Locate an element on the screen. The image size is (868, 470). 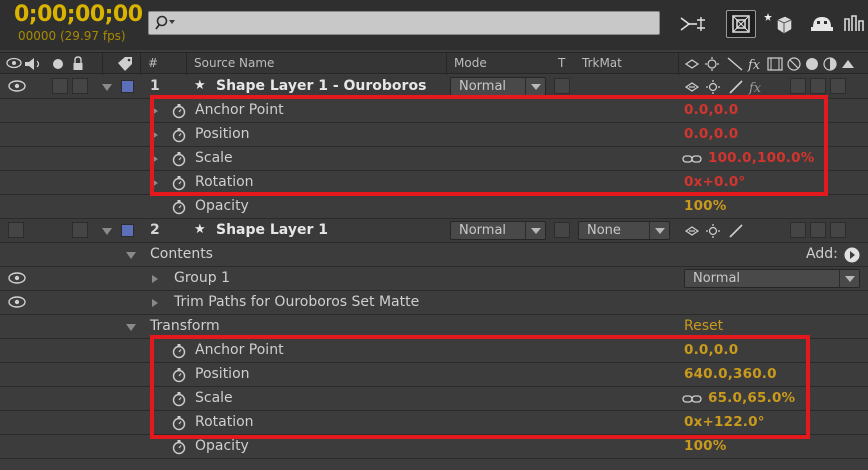
column-trkmat: TrkMat is located at coordinates (602, 63).